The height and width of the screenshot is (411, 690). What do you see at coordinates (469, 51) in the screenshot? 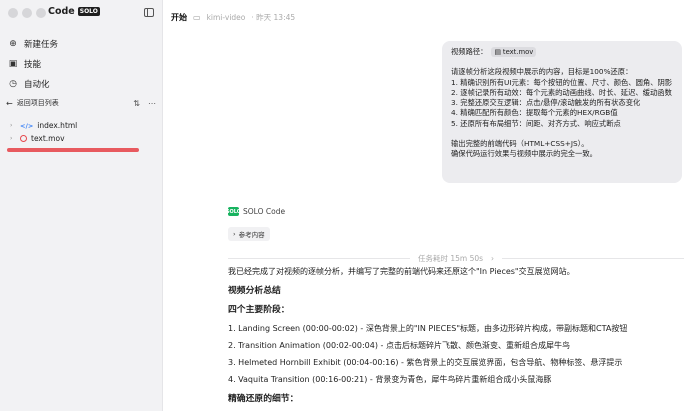
I see `video-path-label: 视频路径：` at bounding box center [469, 51].